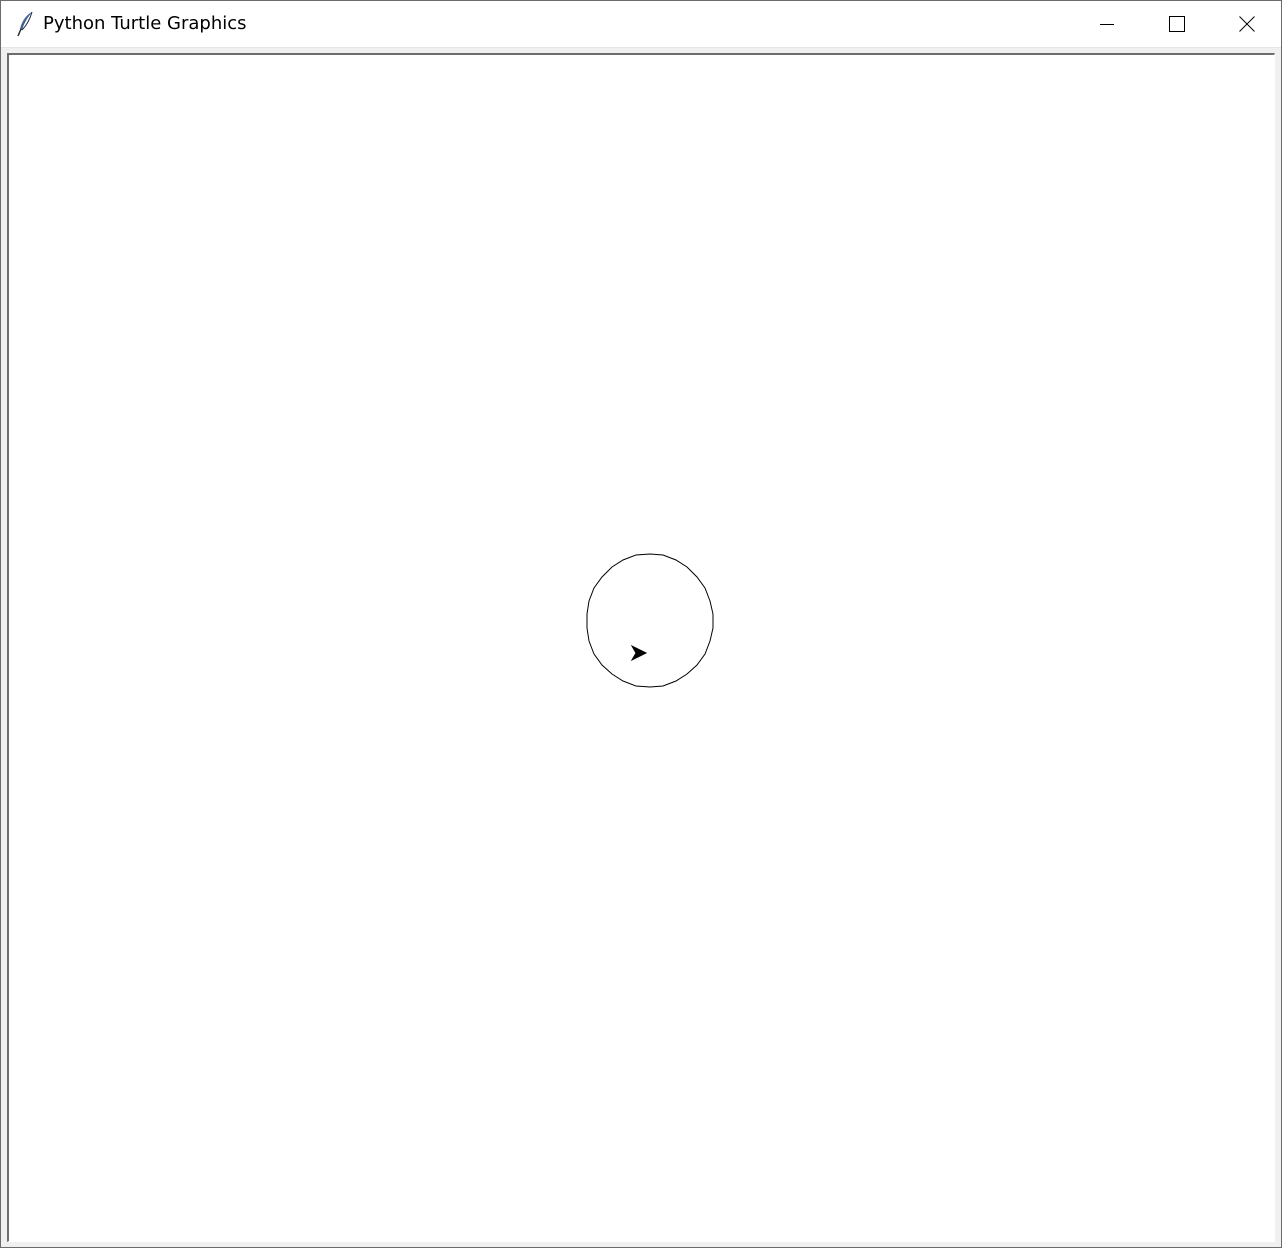 This screenshot has height=1248, width=1282. I want to click on window-title: Python Turtle Graphics, so click(145, 23).